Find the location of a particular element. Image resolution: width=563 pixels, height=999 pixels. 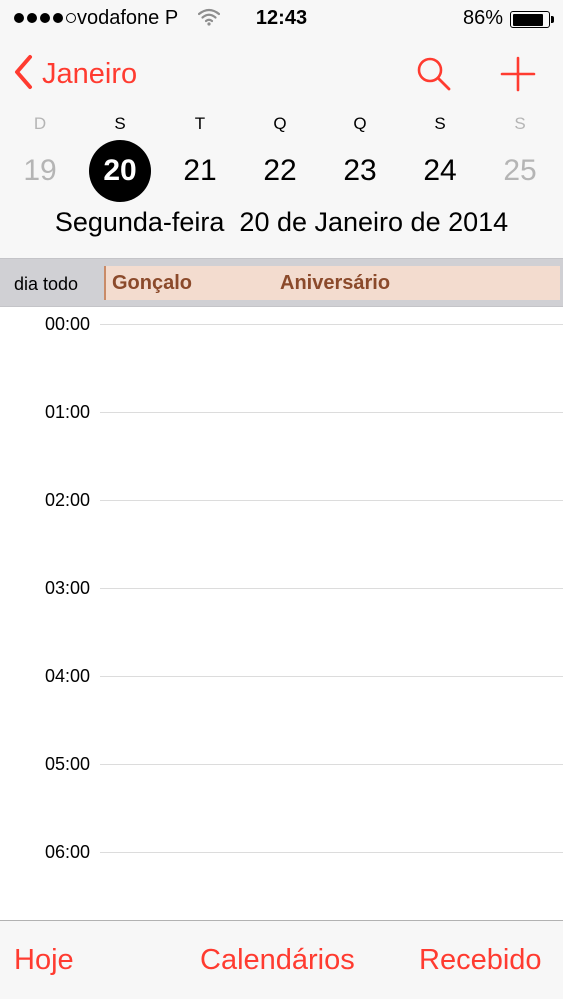

day-letter: D is located at coordinates (40, 123).